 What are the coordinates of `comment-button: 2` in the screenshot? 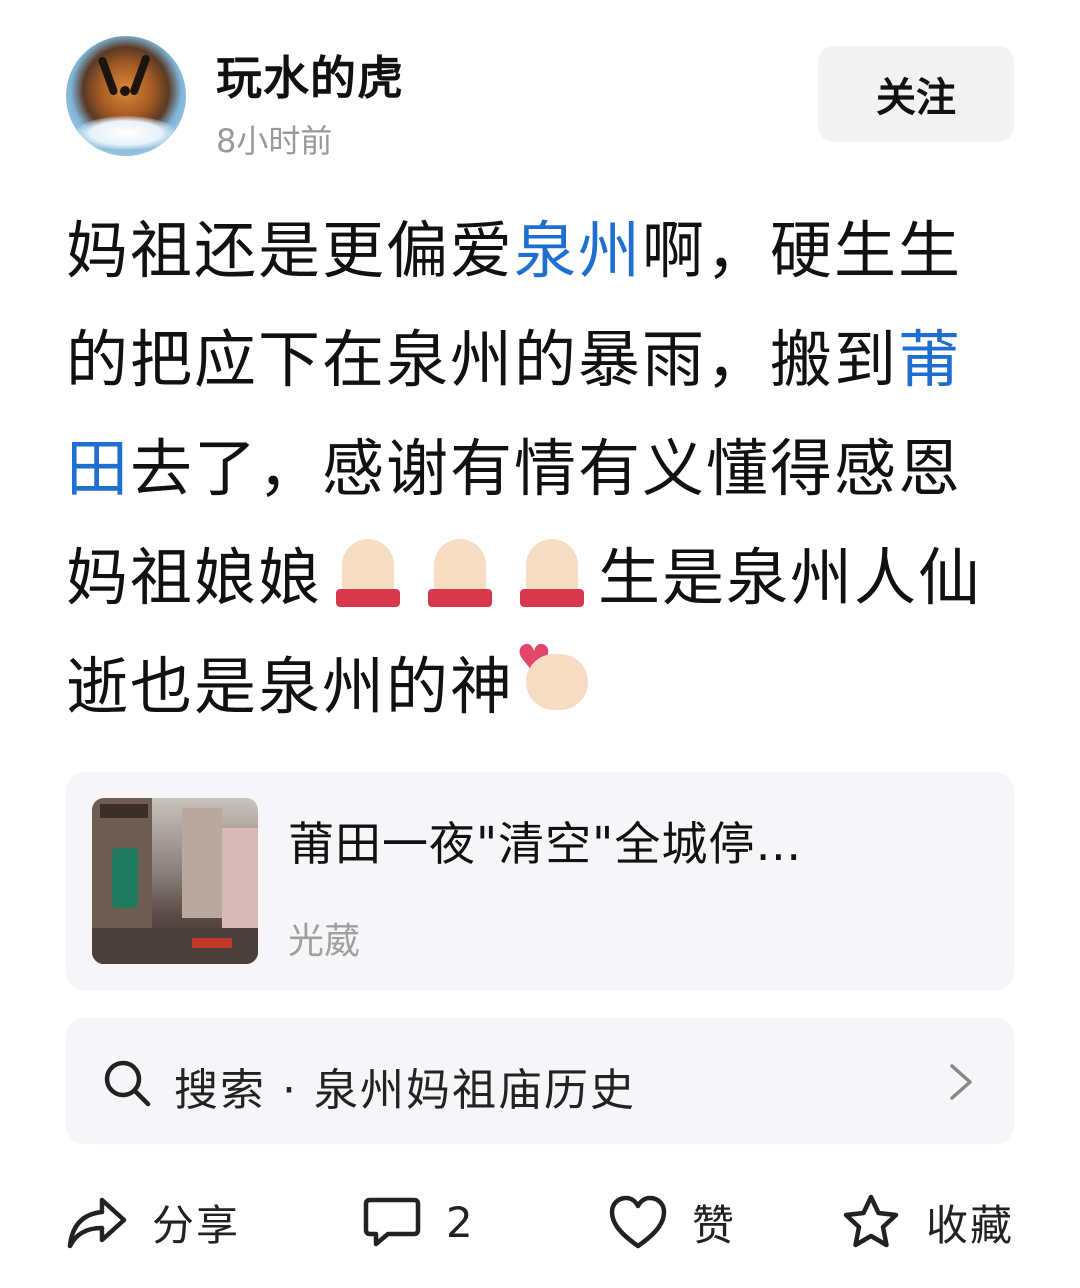 It's located at (418, 1222).